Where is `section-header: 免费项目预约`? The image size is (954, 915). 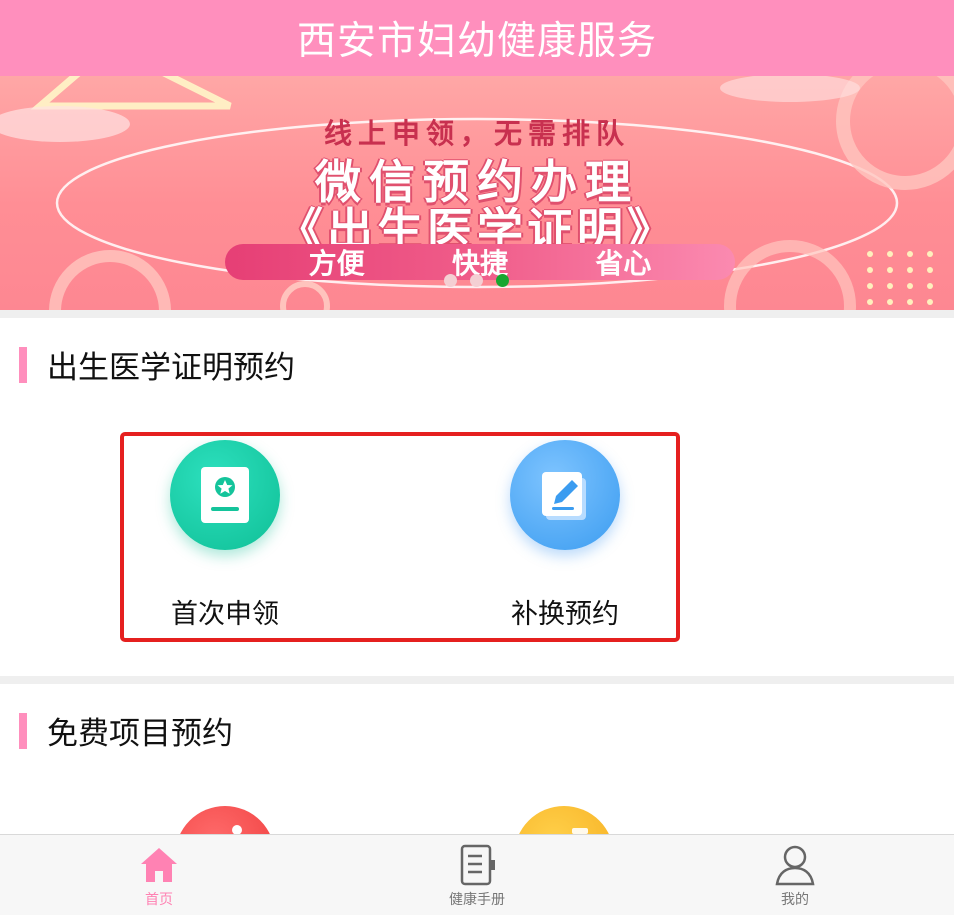
section-header: 免费项目预约 is located at coordinates (126, 730).